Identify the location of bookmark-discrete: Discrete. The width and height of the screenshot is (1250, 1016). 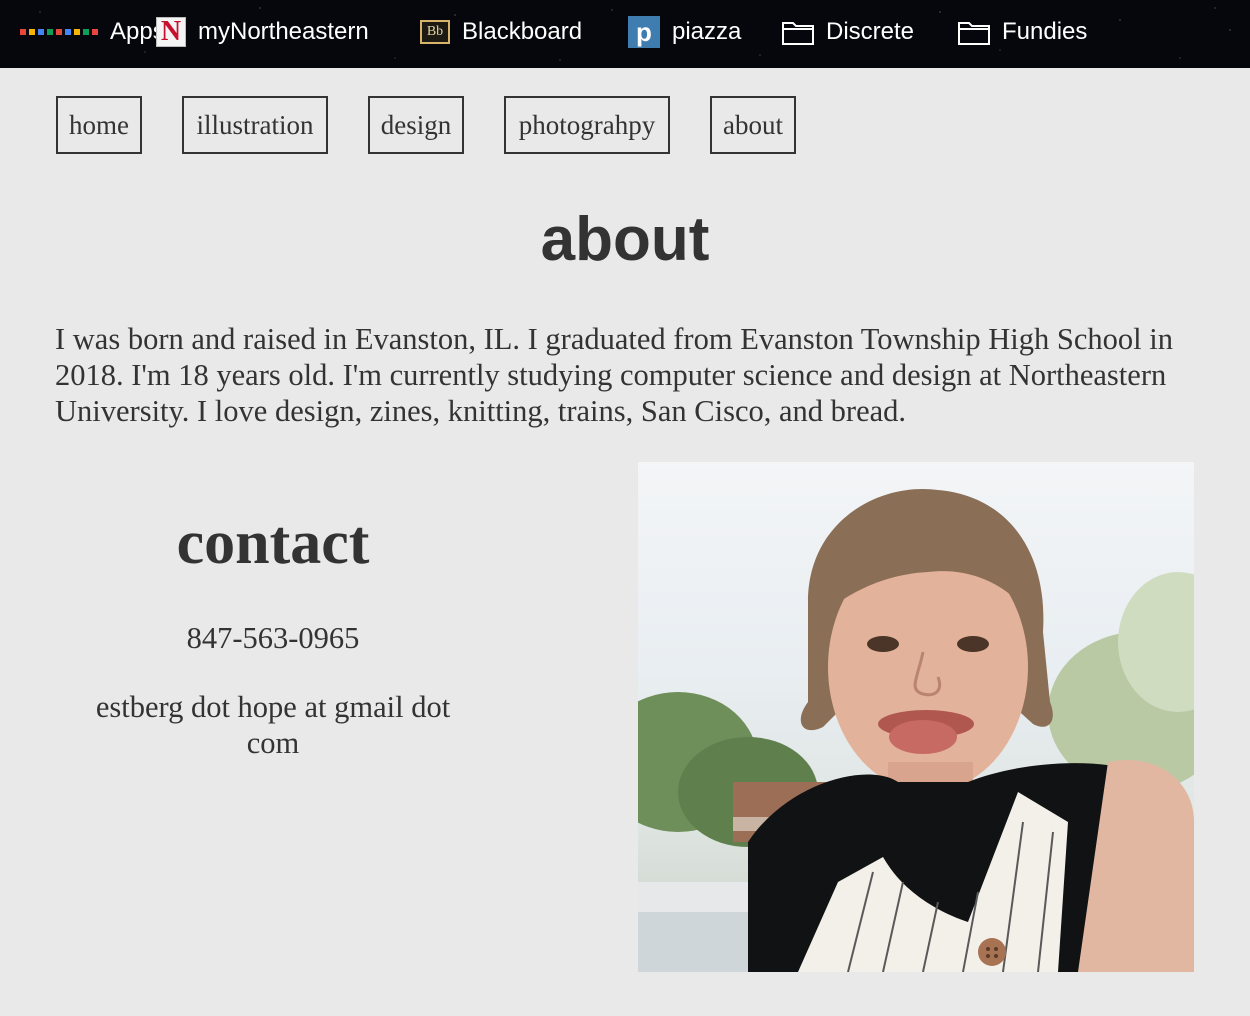
(848, 32).